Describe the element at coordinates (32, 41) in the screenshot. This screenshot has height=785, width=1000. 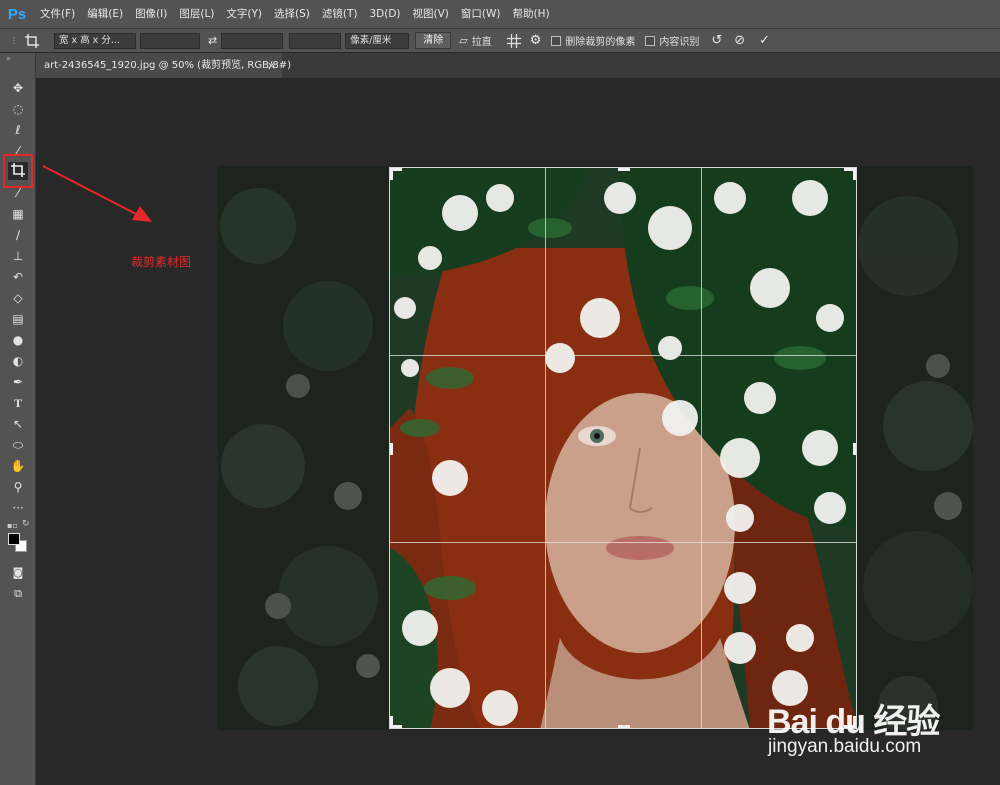
I see `crop-preset-icon` at that location.